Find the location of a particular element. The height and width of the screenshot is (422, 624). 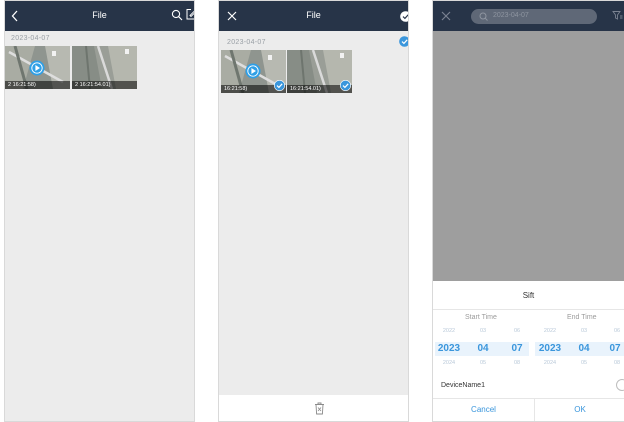

end-day-prev: 06 is located at coordinates (615, 331).